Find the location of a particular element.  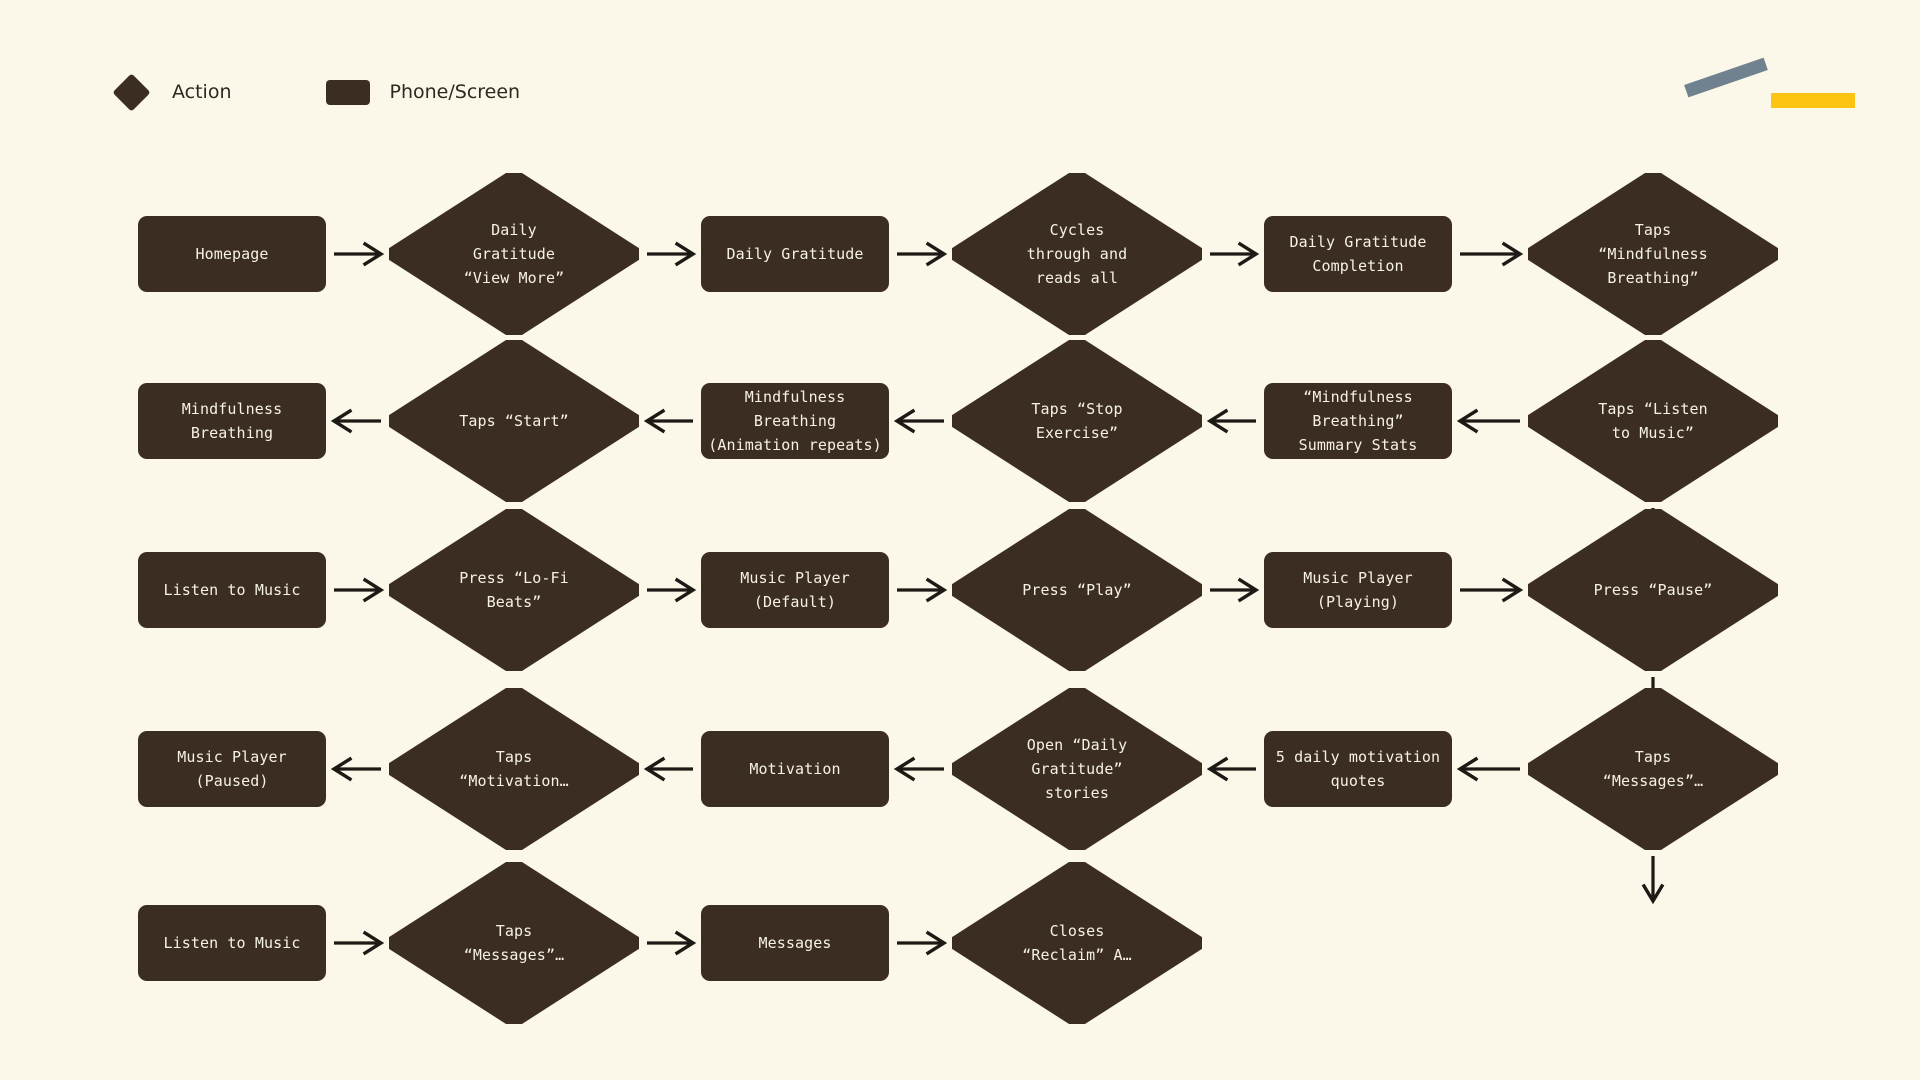

action-node: Taps “Mindfulness Breathing” is located at coordinates (1653, 254).